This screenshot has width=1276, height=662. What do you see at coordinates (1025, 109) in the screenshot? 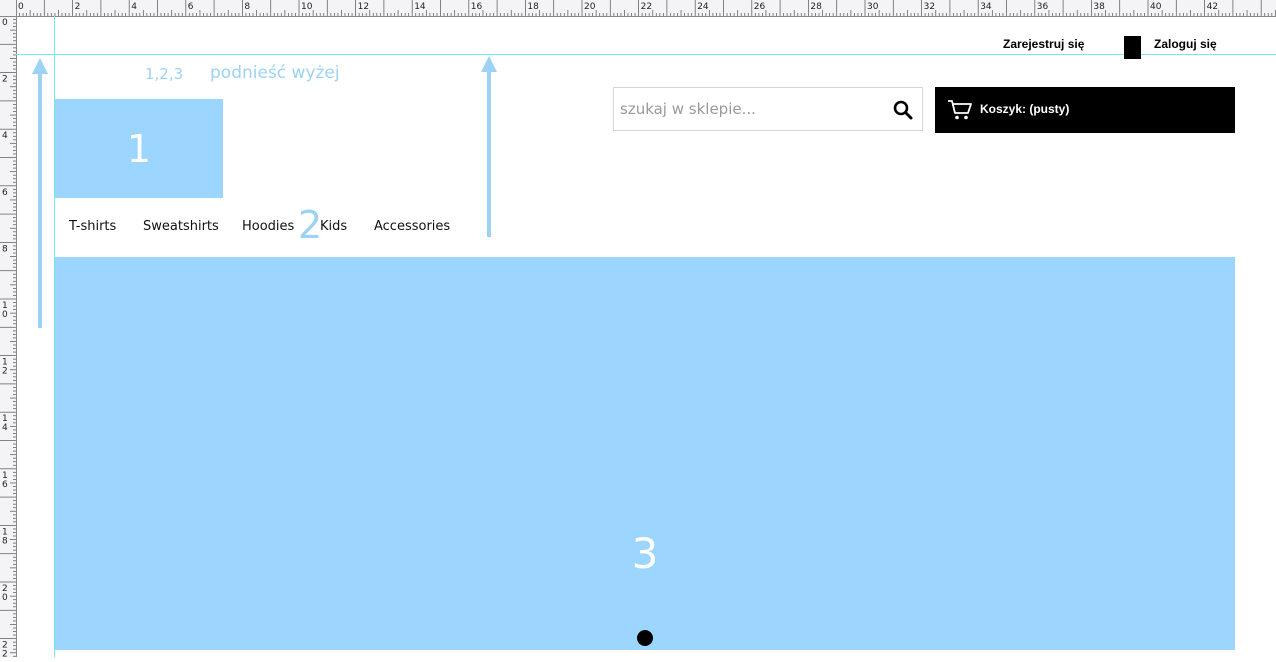
I see `cart-label: Koszyk: (pusty)` at bounding box center [1025, 109].